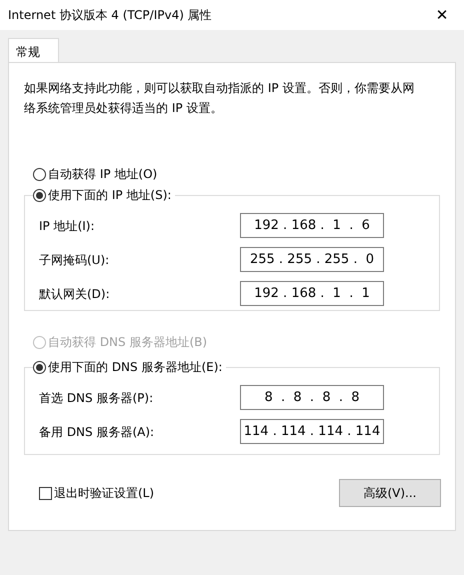  What do you see at coordinates (135, 367) in the screenshot?
I see `radio-label: 使用下面的 DNS 服务器地址(E):` at bounding box center [135, 367].